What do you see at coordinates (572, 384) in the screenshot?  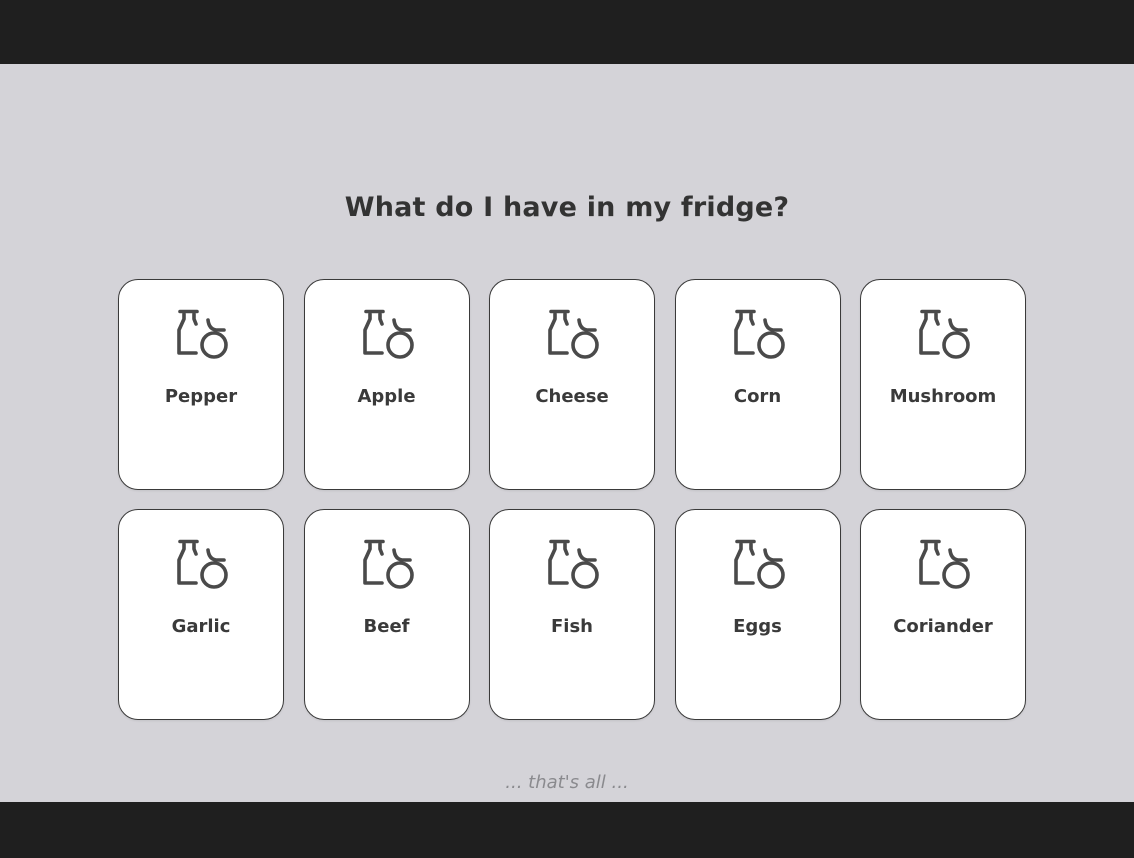 I see `ingredient-card-cheese: Cheese` at bounding box center [572, 384].